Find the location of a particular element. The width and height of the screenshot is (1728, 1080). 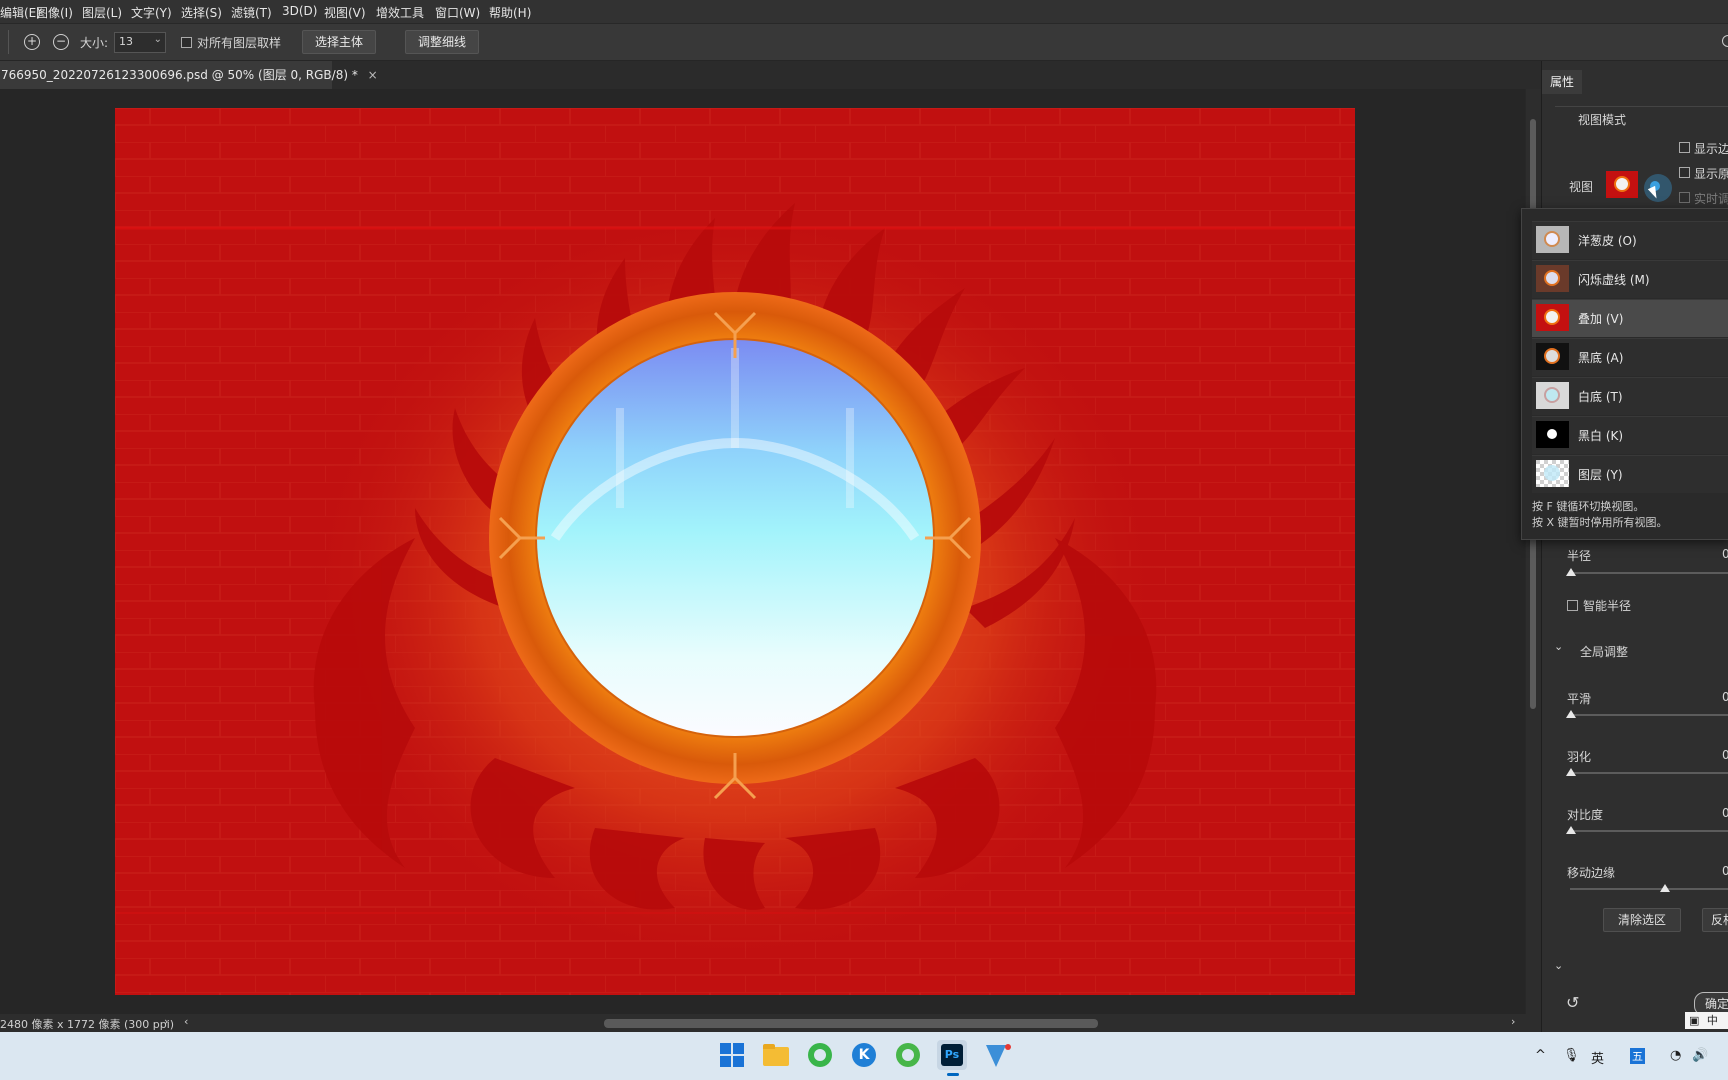

on-black-thumb is located at coordinates (1552, 356).